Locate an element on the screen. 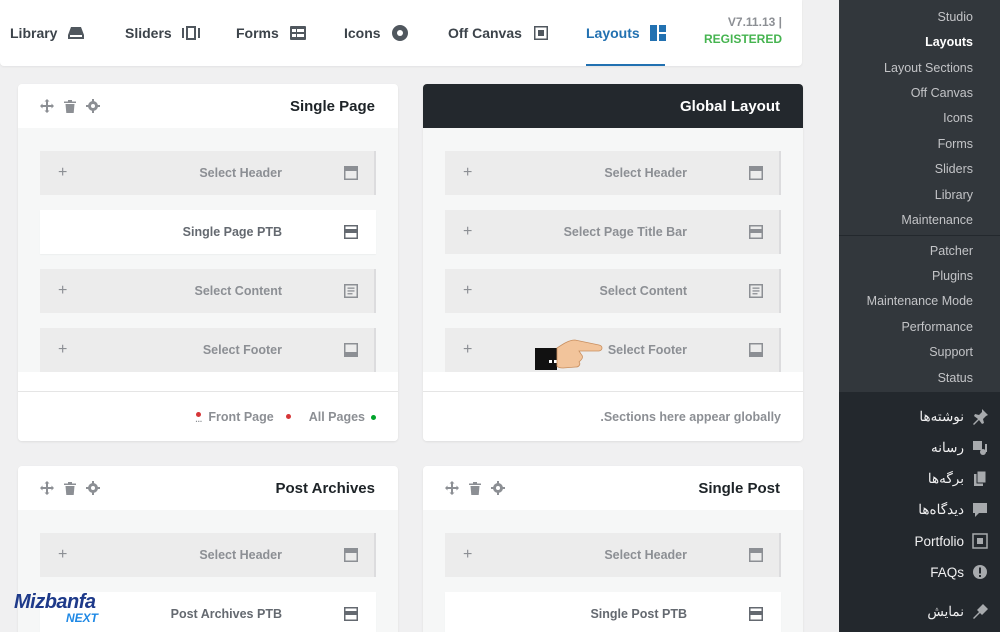 The height and width of the screenshot is (632, 1000). version-number: V7.11.13 is located at coordinates (751, 22).